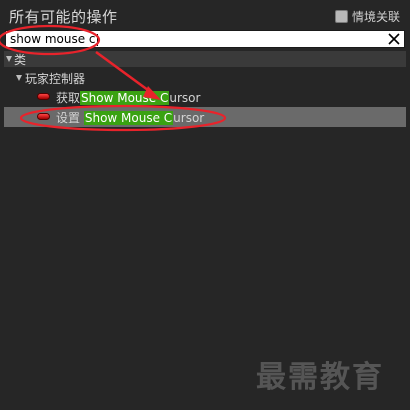  I want to click on close-icon, so click(394, 39).